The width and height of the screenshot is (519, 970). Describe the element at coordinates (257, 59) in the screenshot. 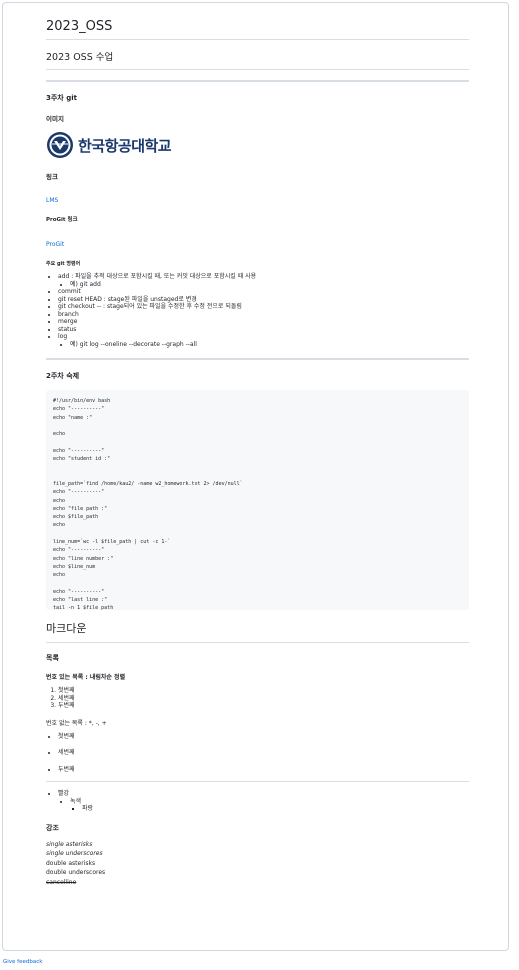

I see `page-subtitle: 2023 OSS 수업` at that location.